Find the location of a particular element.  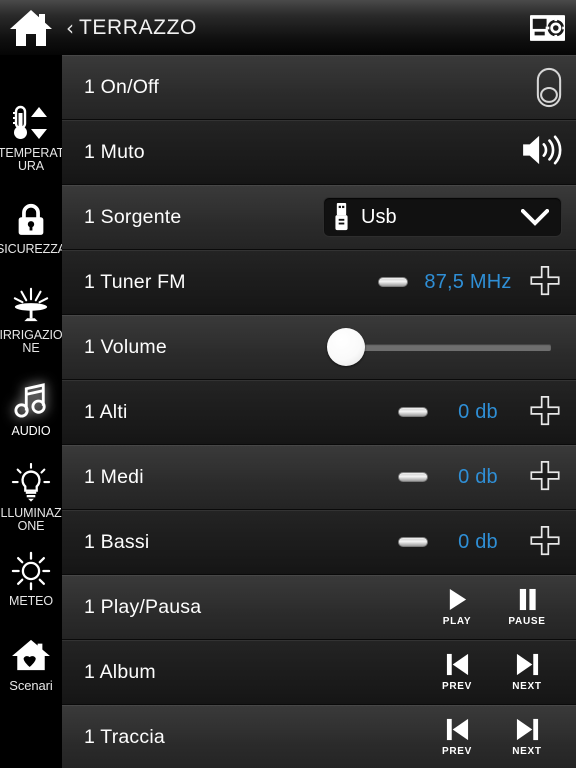

sidebar-item-label: Scenari is located at coordinates (31, 685).